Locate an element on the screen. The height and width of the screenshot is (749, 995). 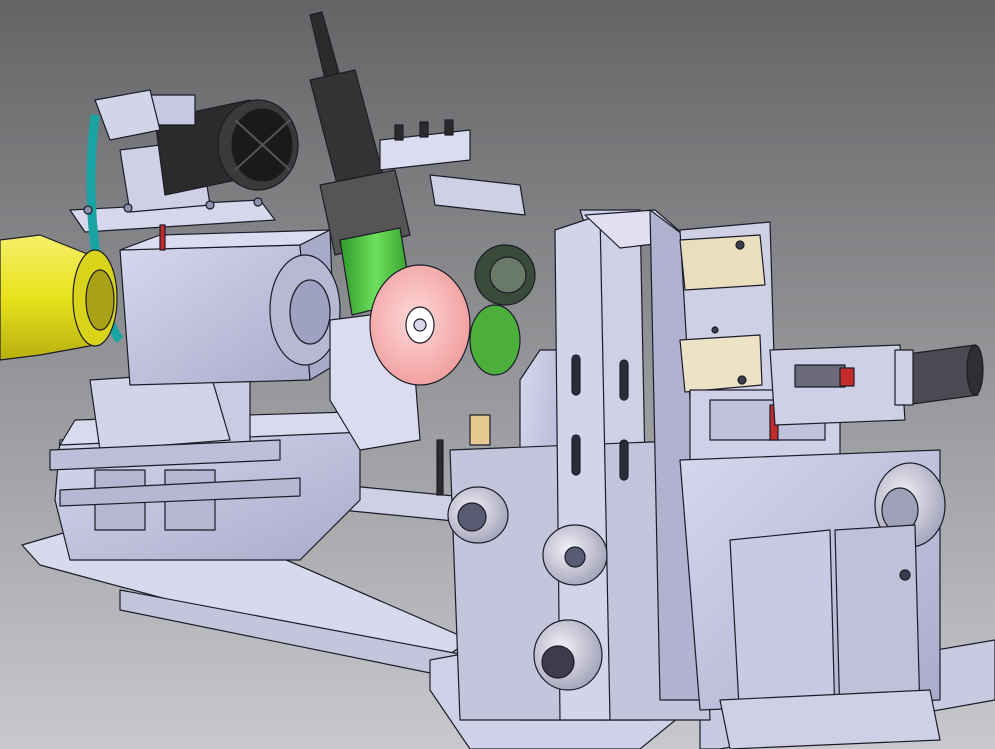
beige-panel-mid is located at coordinates (721, 363).